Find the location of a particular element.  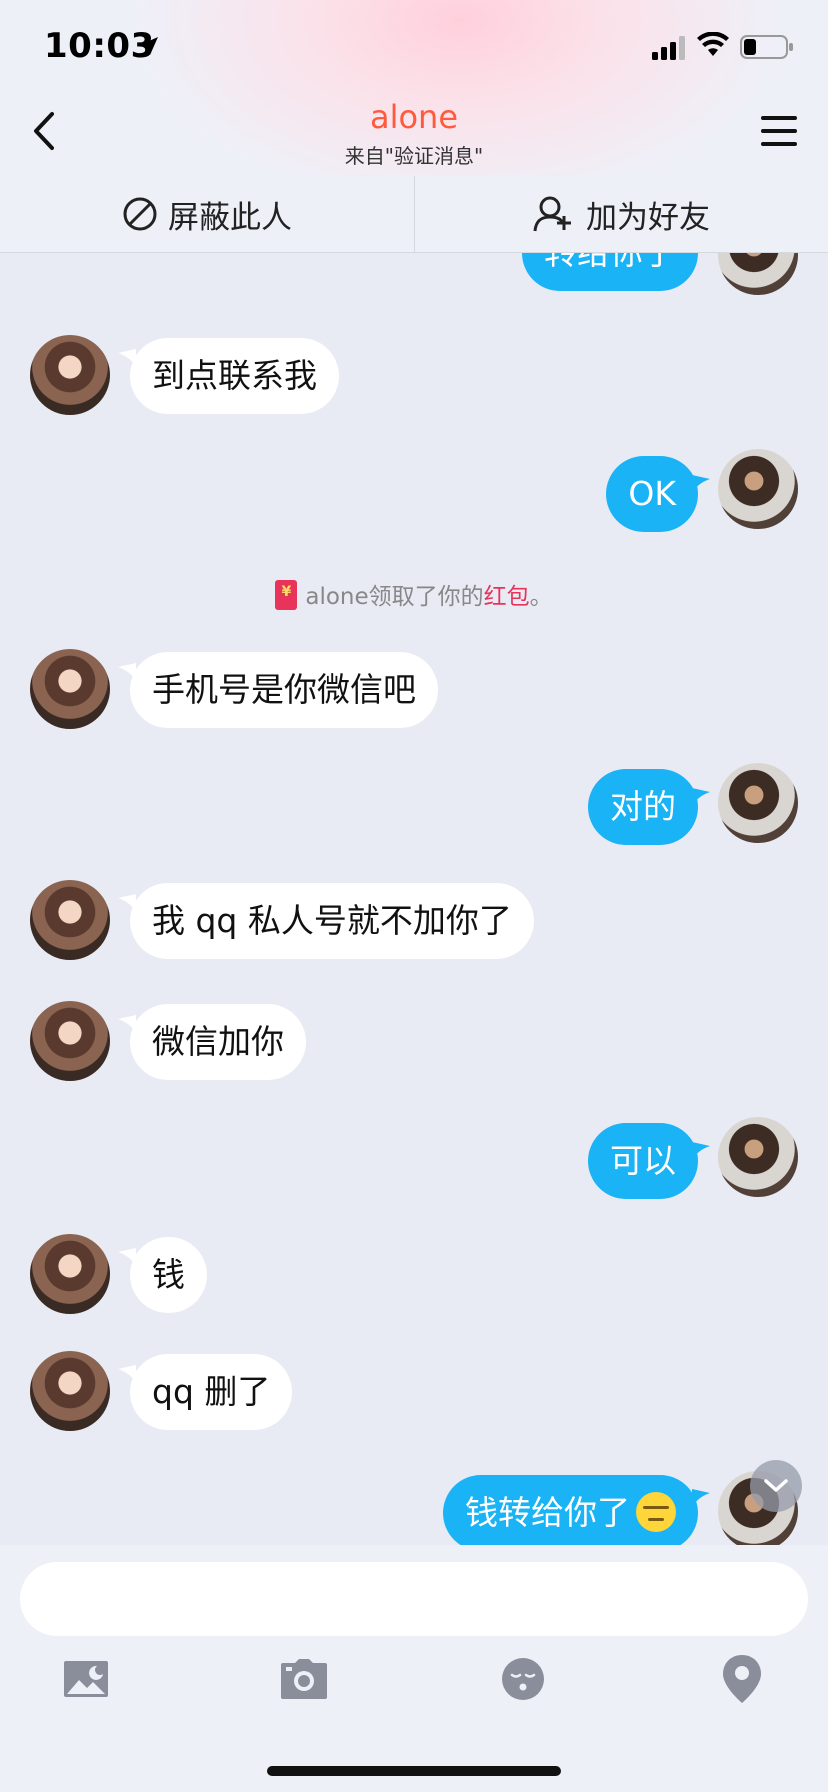

message-bubble-self: 对的 is located at coordinates (643, 807).